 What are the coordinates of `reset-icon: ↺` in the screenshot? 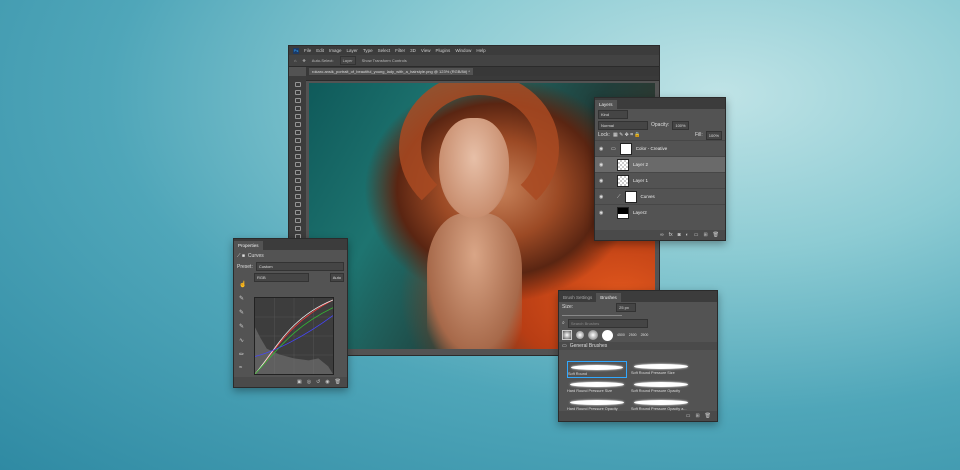 It's located at (318, 382).